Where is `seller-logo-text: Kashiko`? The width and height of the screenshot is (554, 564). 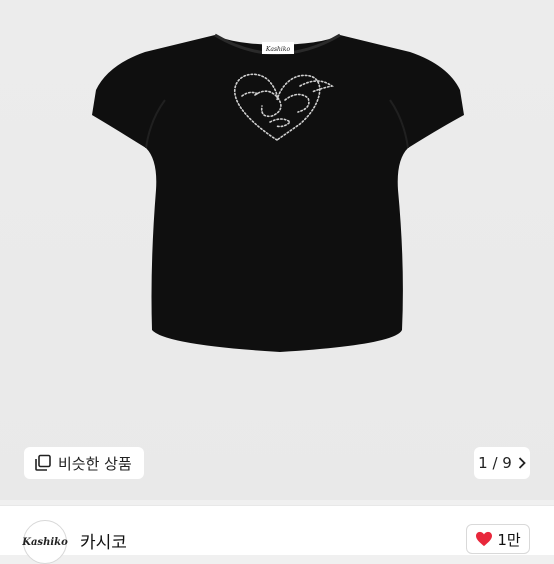
seller-logo-text: Kashiko is located at coordinates (45, 542).